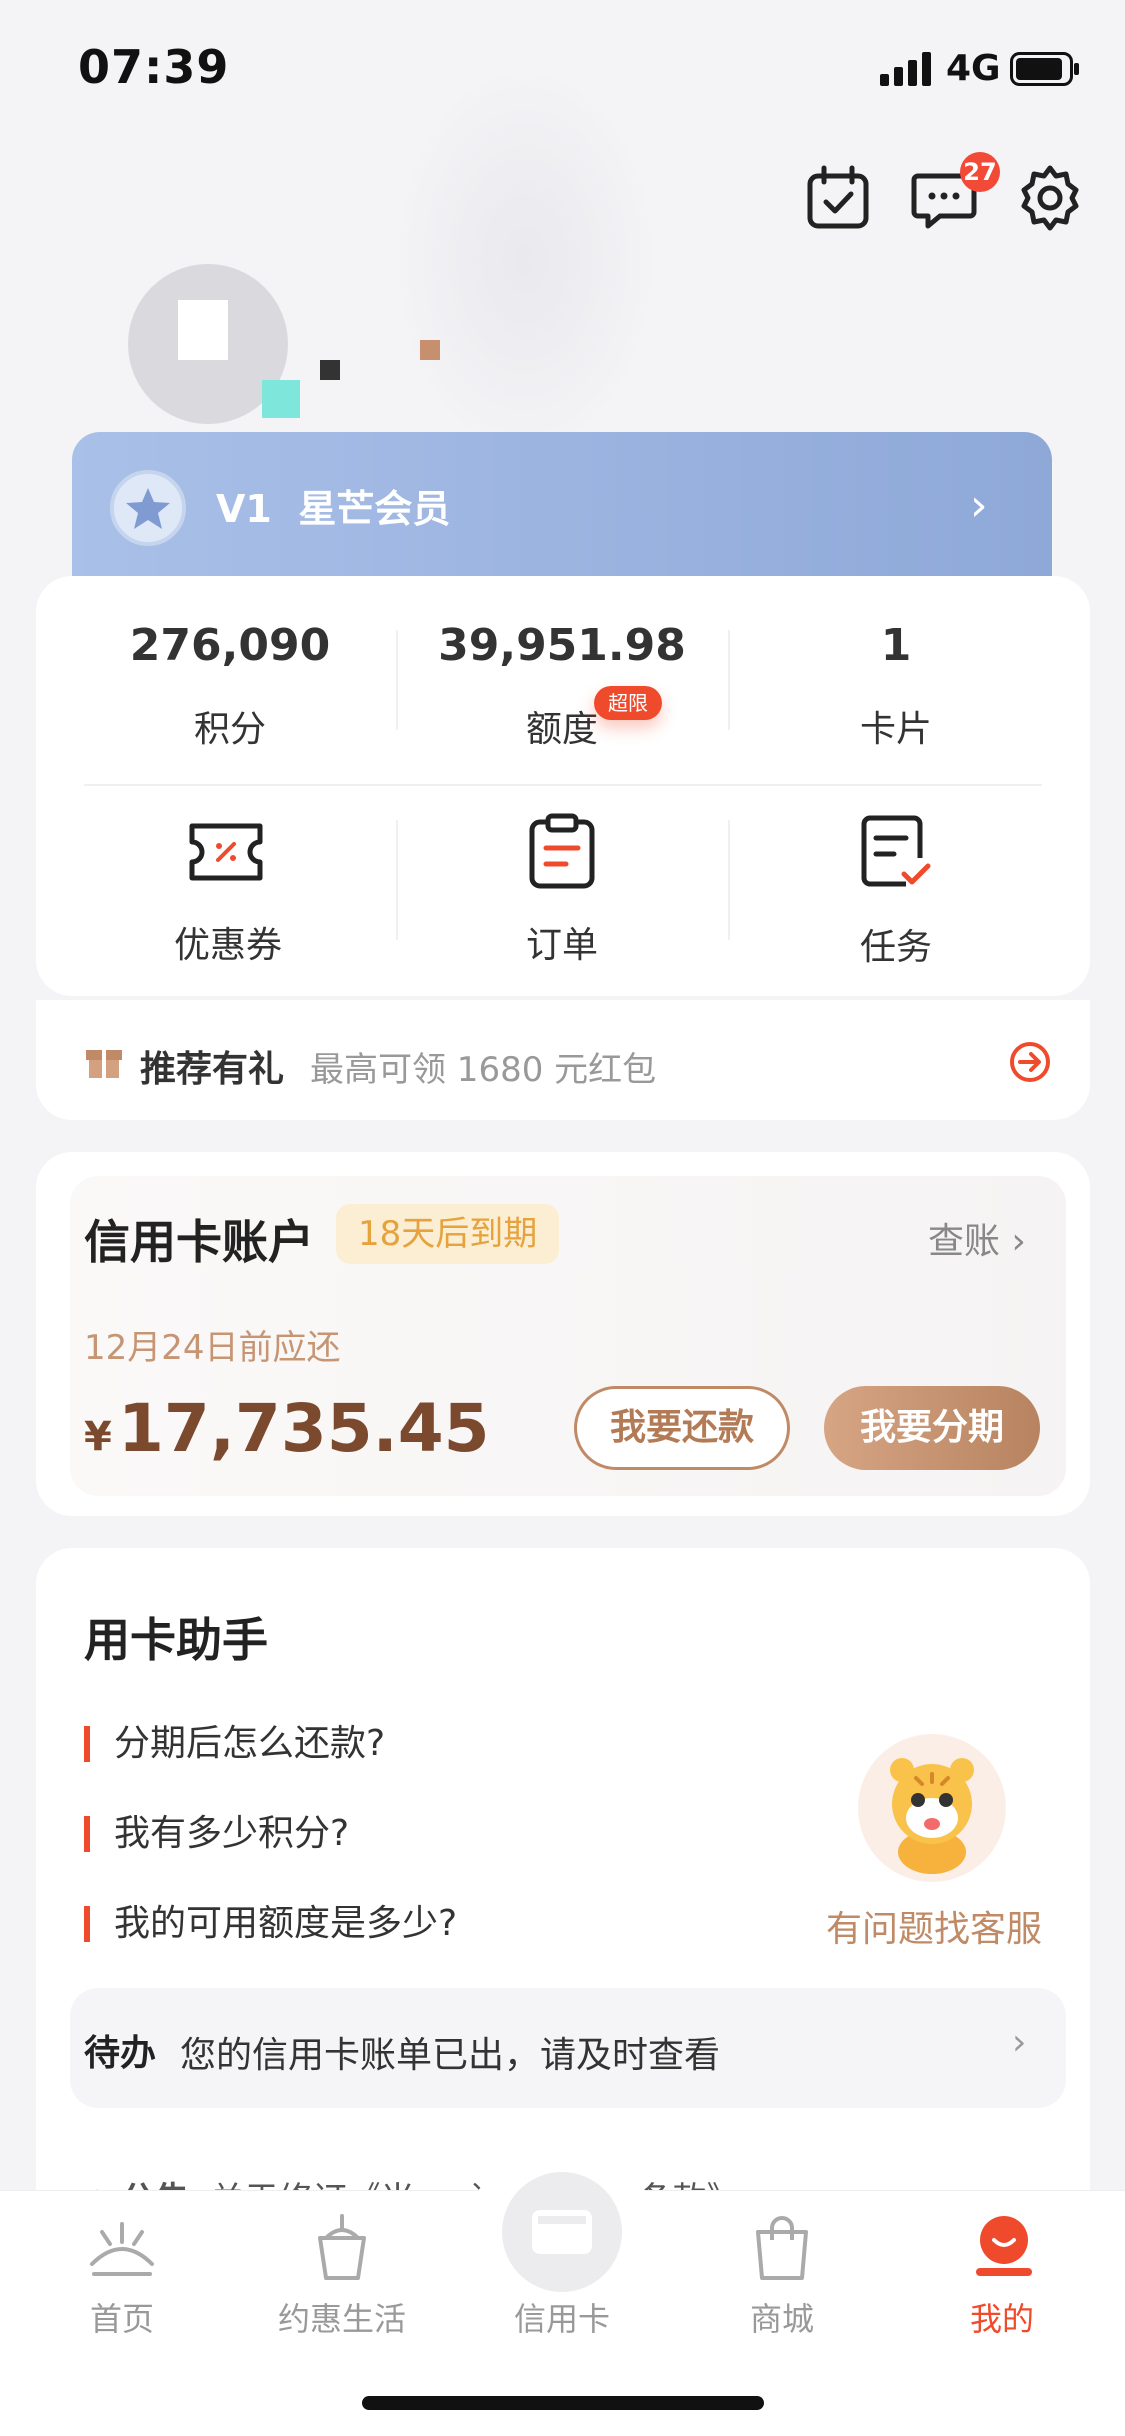 Image resolution: width=1125 pixels, height=2436 pixels. What do you see at coordinates (932, 1428) in the screenshot?
I see `installment-button: 我要分期` at bounding box center [932, 1428].